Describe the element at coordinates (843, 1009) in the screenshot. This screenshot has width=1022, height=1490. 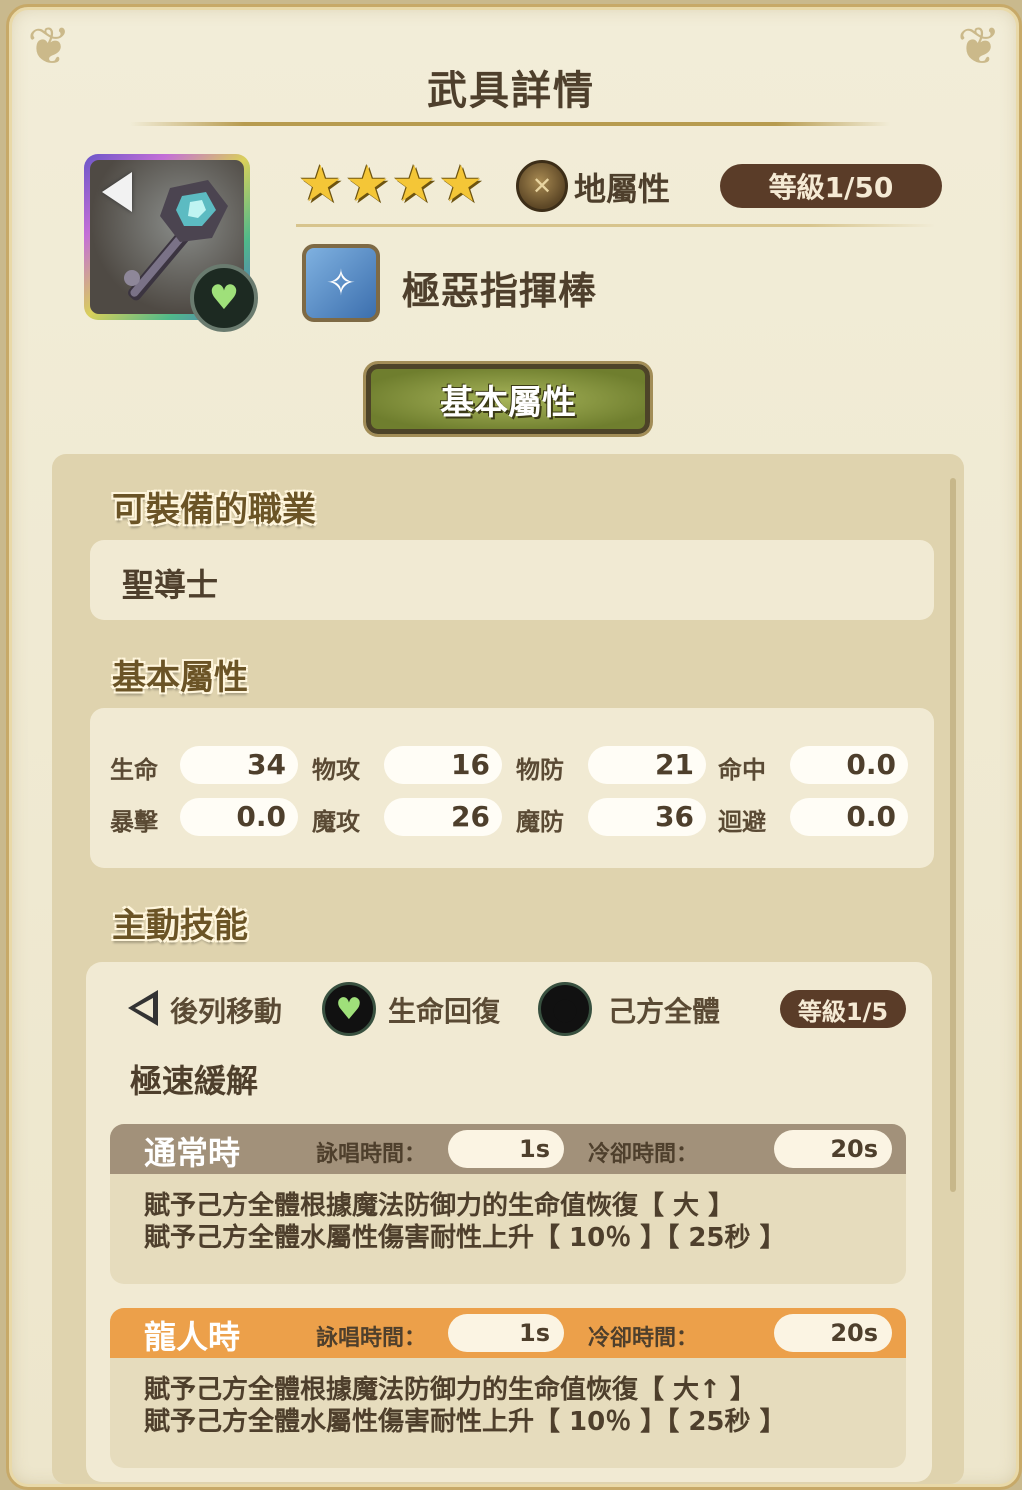
I see `skill-level-badge: 等級1/5` at that location.